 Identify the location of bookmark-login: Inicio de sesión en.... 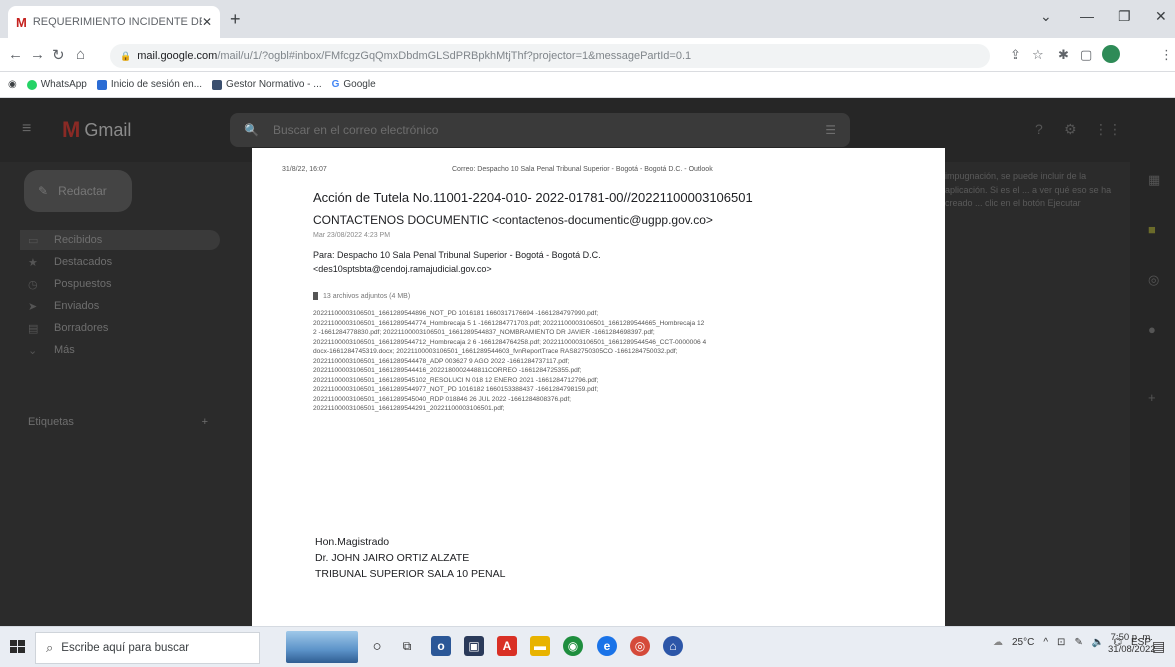
(149, 84).